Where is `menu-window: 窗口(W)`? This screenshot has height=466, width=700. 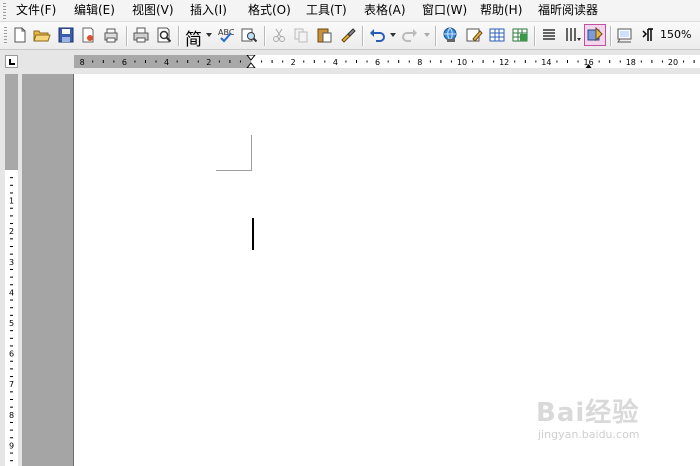
menu-window: 窗口(W) is located at coordinates (444, 10).